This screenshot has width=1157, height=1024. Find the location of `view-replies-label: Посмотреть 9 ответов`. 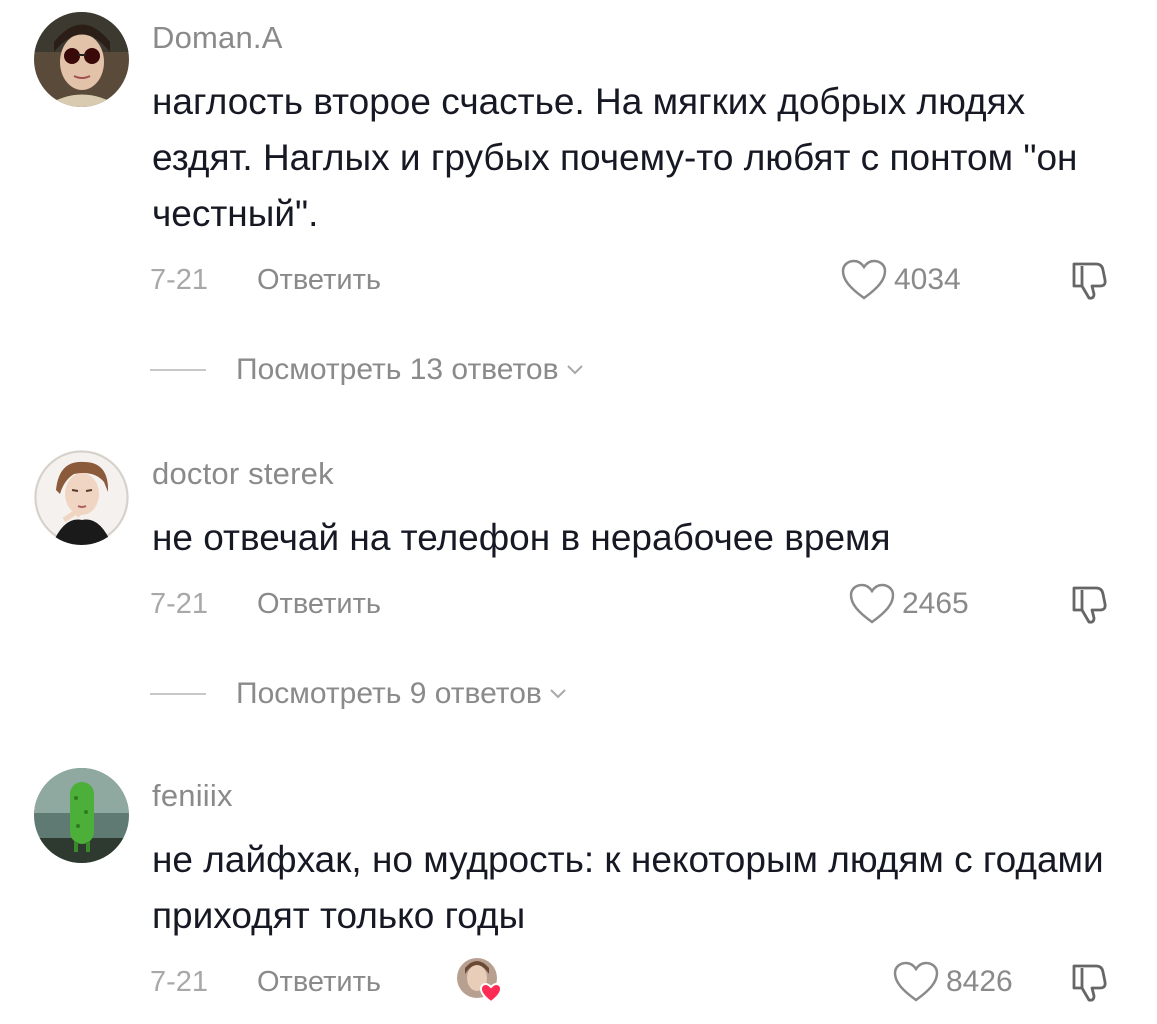

view-replies-label: Посмотреть 9 ответов is located at coordinates (389, 693).